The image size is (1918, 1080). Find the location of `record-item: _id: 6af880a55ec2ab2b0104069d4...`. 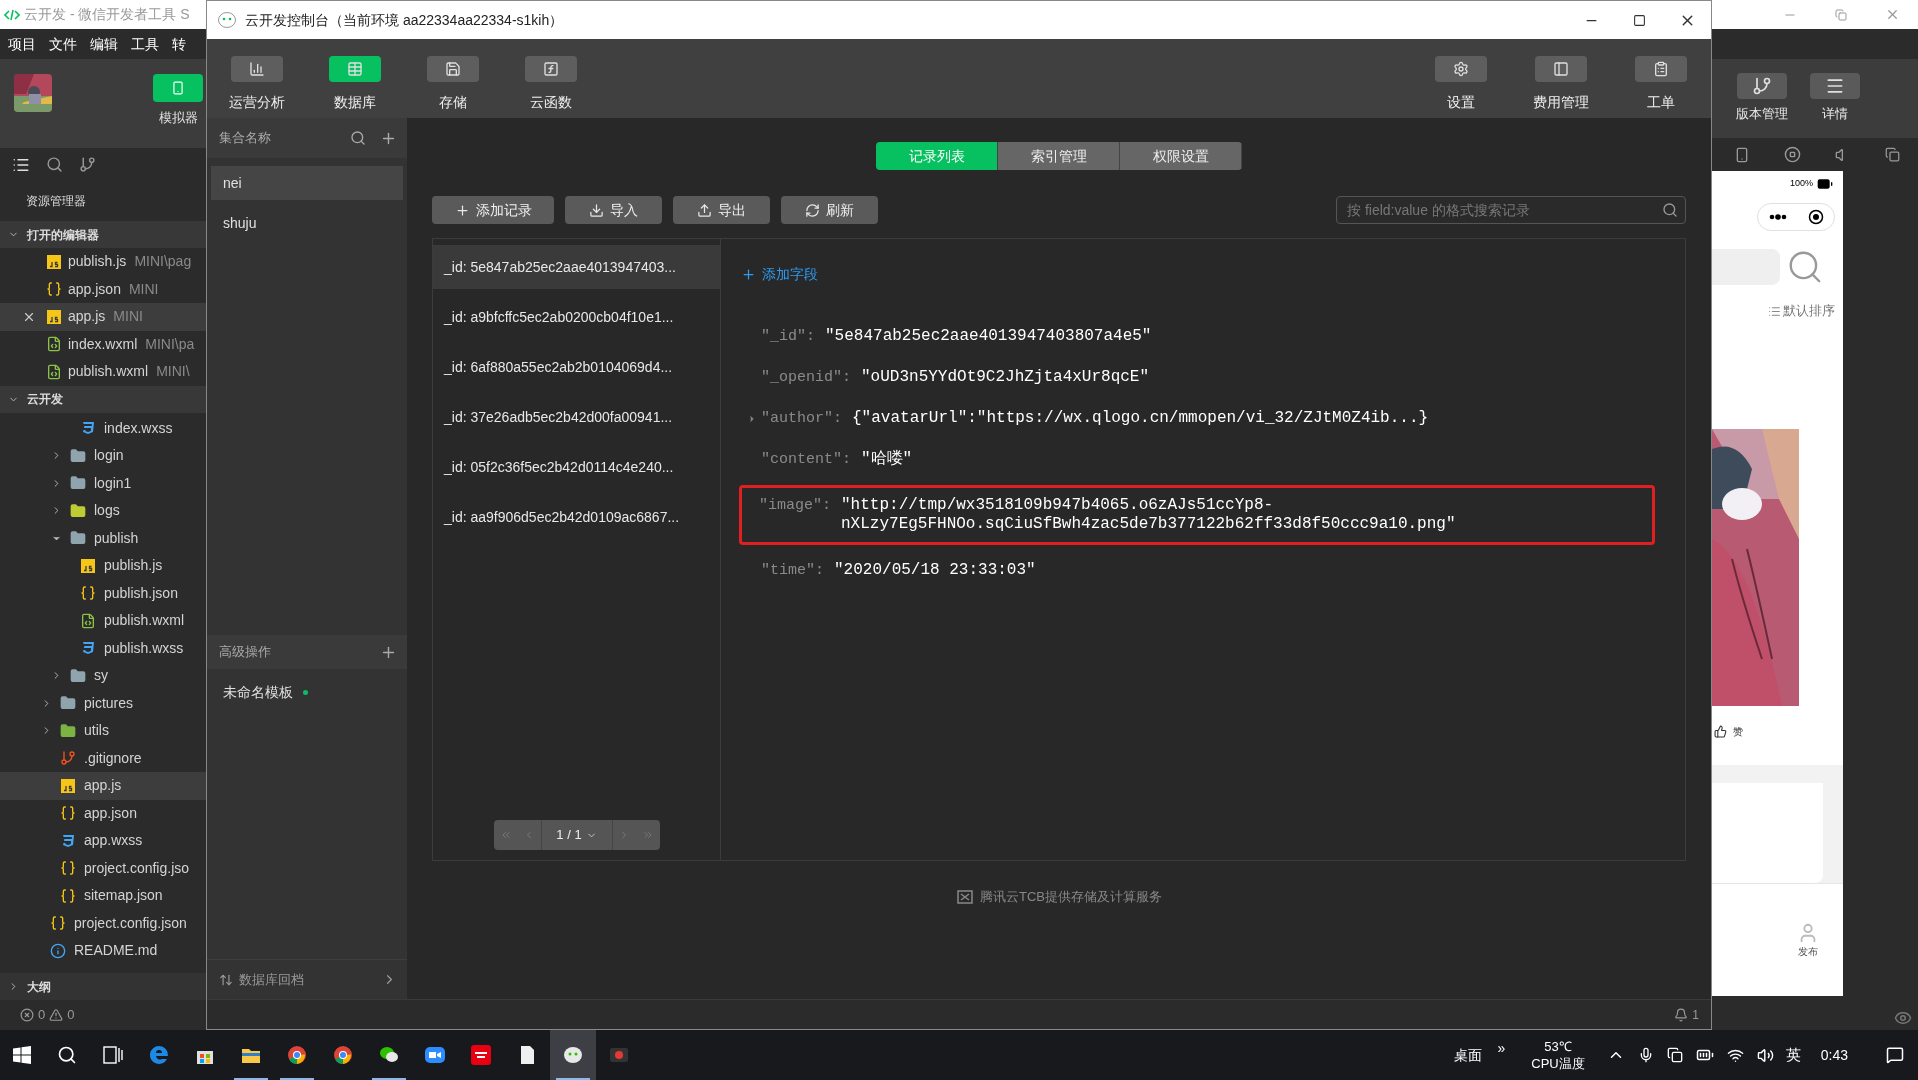

record-item: _id: 6af880a55ec2ab2b0104069d4... is located at coordinates (576, 367).